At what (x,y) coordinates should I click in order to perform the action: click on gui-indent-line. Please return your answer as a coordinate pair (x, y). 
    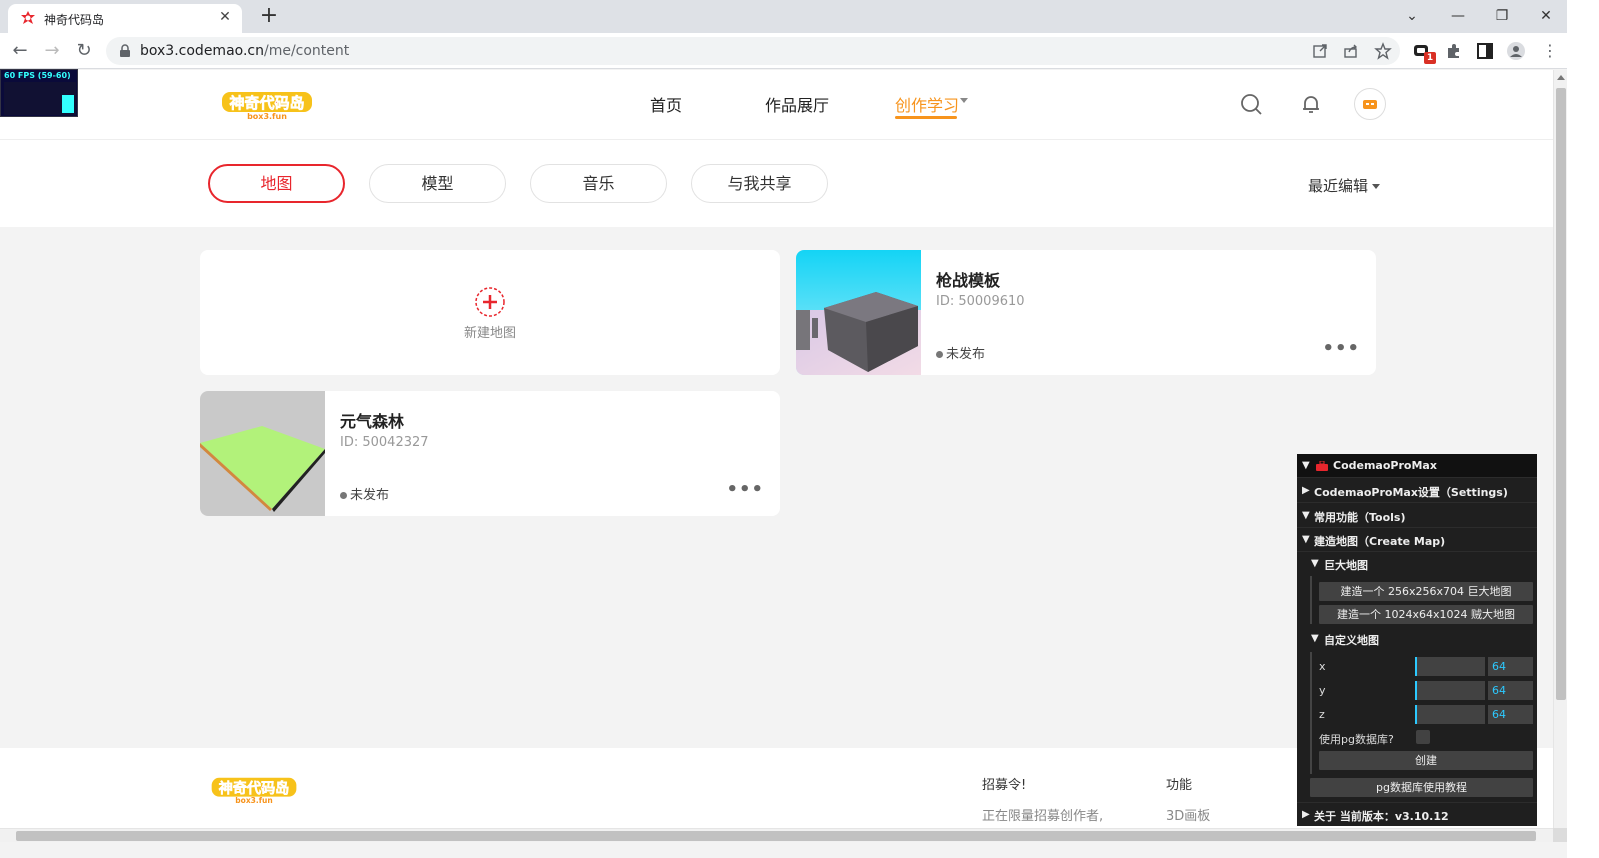
    Looking at the image, I should click on (1311, 600).